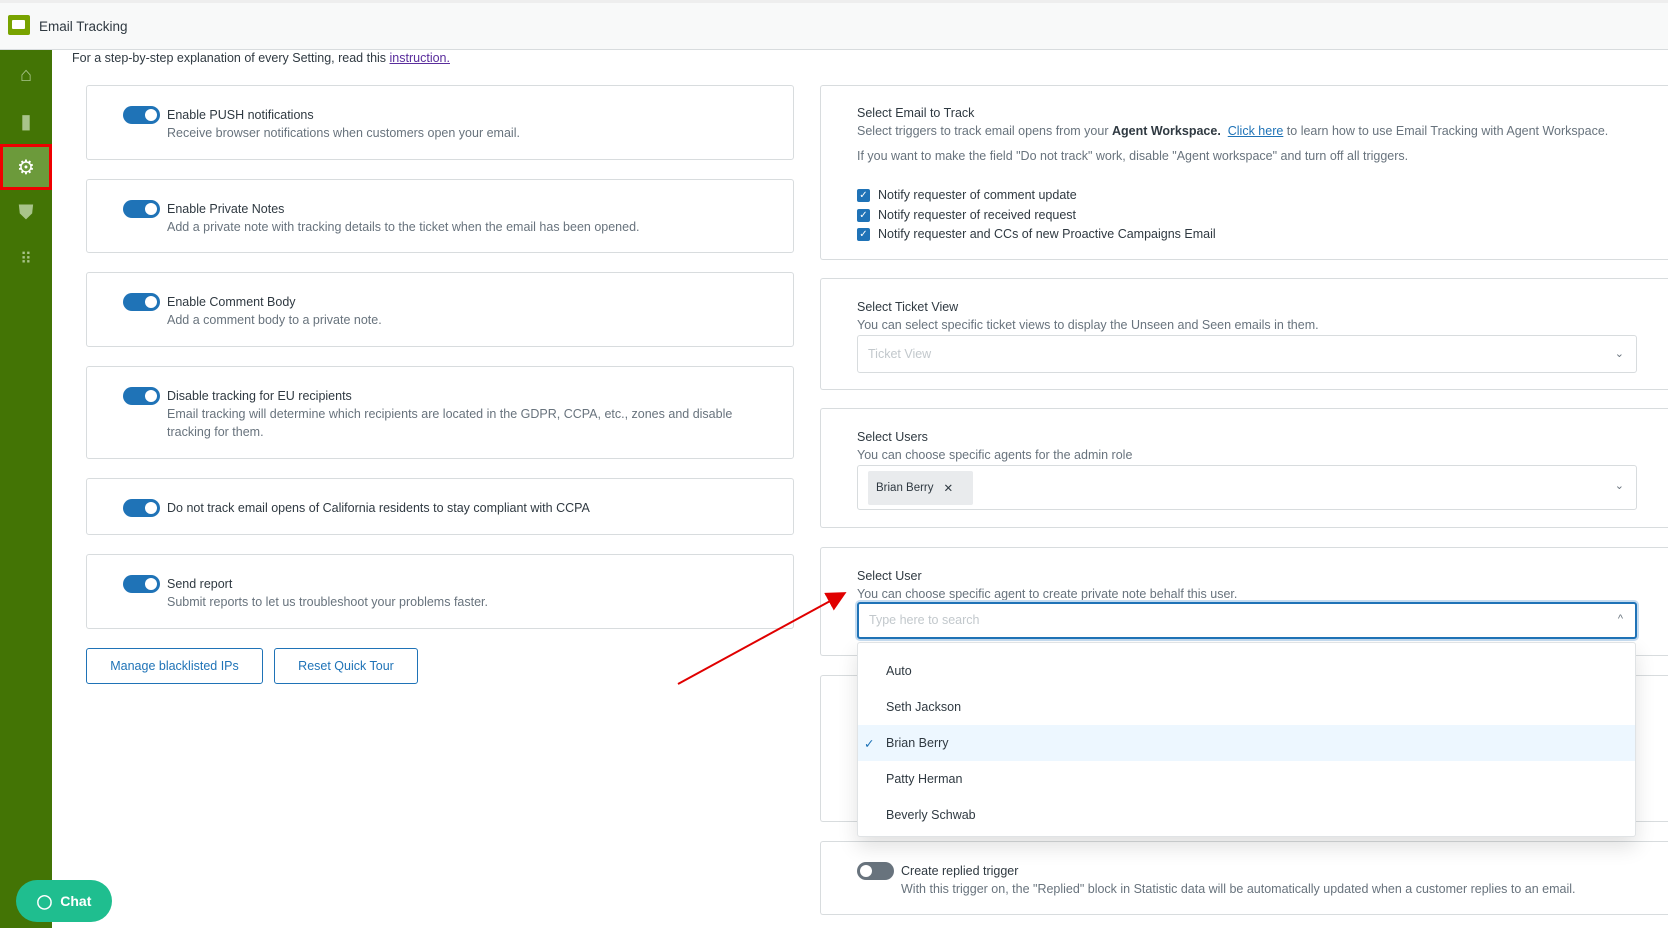 The height and width of the screenshot is (928, 1668). What do you see at coordinates (949, 488) in the screenshot?
I see `remove-tag-icon: ✕` at bounding box center [949, 488].